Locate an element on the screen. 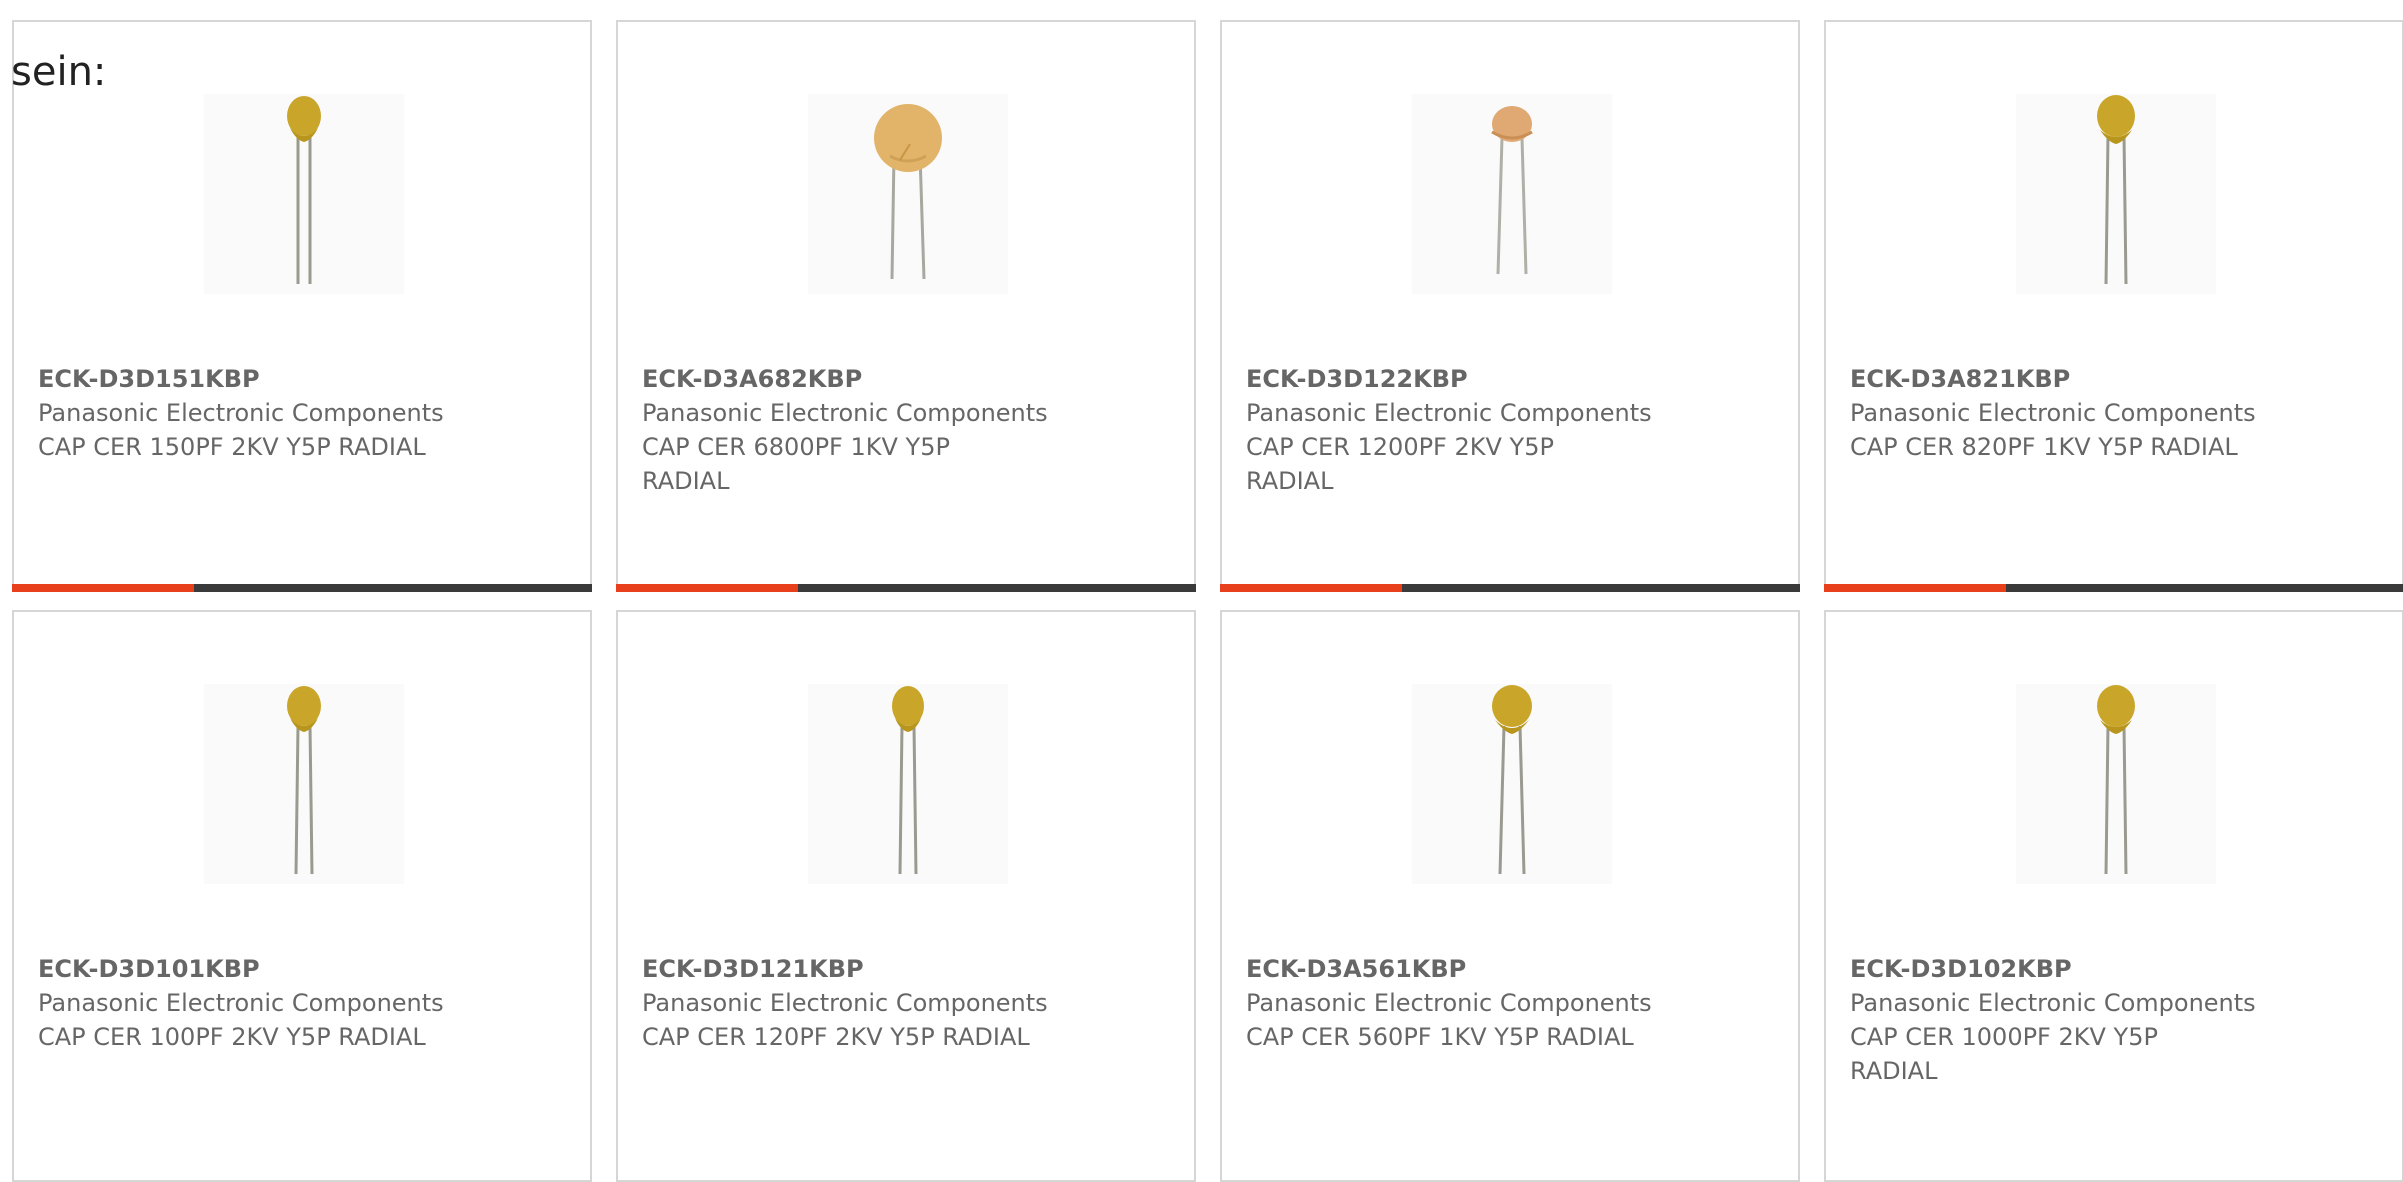  part-number-link: ECK-D3D121KBP is located at coordinates (872, 969).